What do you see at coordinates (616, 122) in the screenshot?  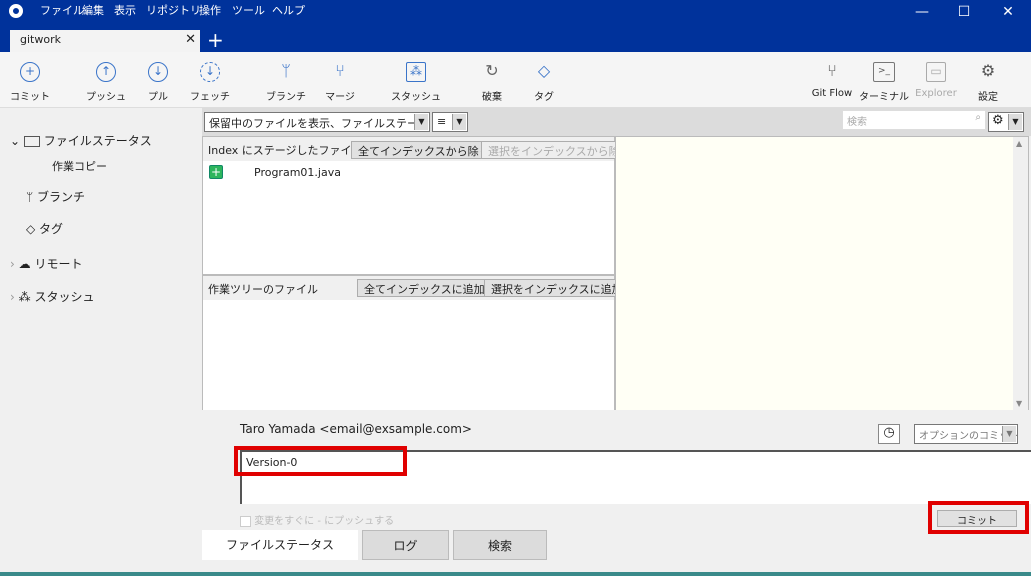 I see `filter-bar: 保留中のファイルを表示、ファイルステータス順 ▼ ≡ ▼ 検索 ⌕ ⚙ ▼` at bounding box center [616, 122].